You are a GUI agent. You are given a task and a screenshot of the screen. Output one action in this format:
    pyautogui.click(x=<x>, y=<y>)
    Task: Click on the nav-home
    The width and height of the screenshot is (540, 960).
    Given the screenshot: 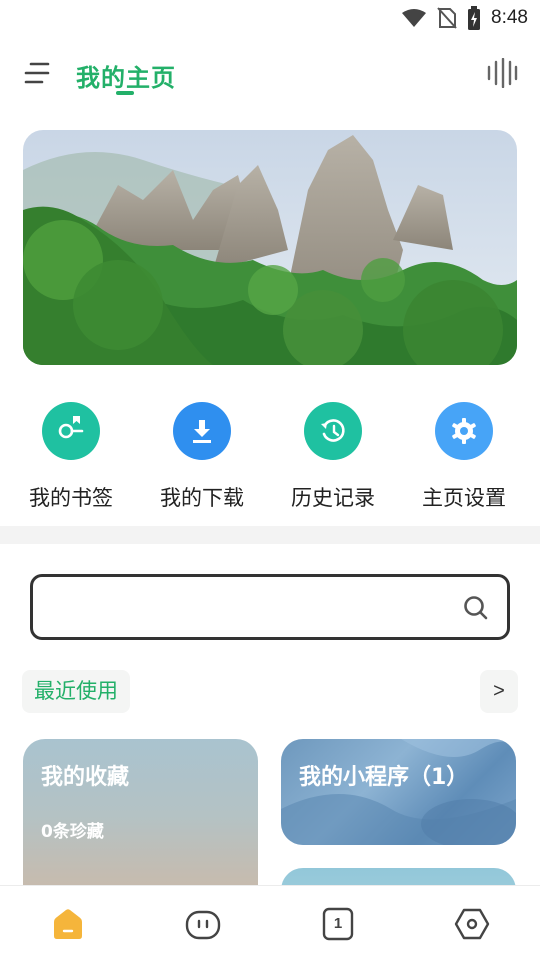 What is the action you would take?
    pyautogui.click(x=68, y=924)
    